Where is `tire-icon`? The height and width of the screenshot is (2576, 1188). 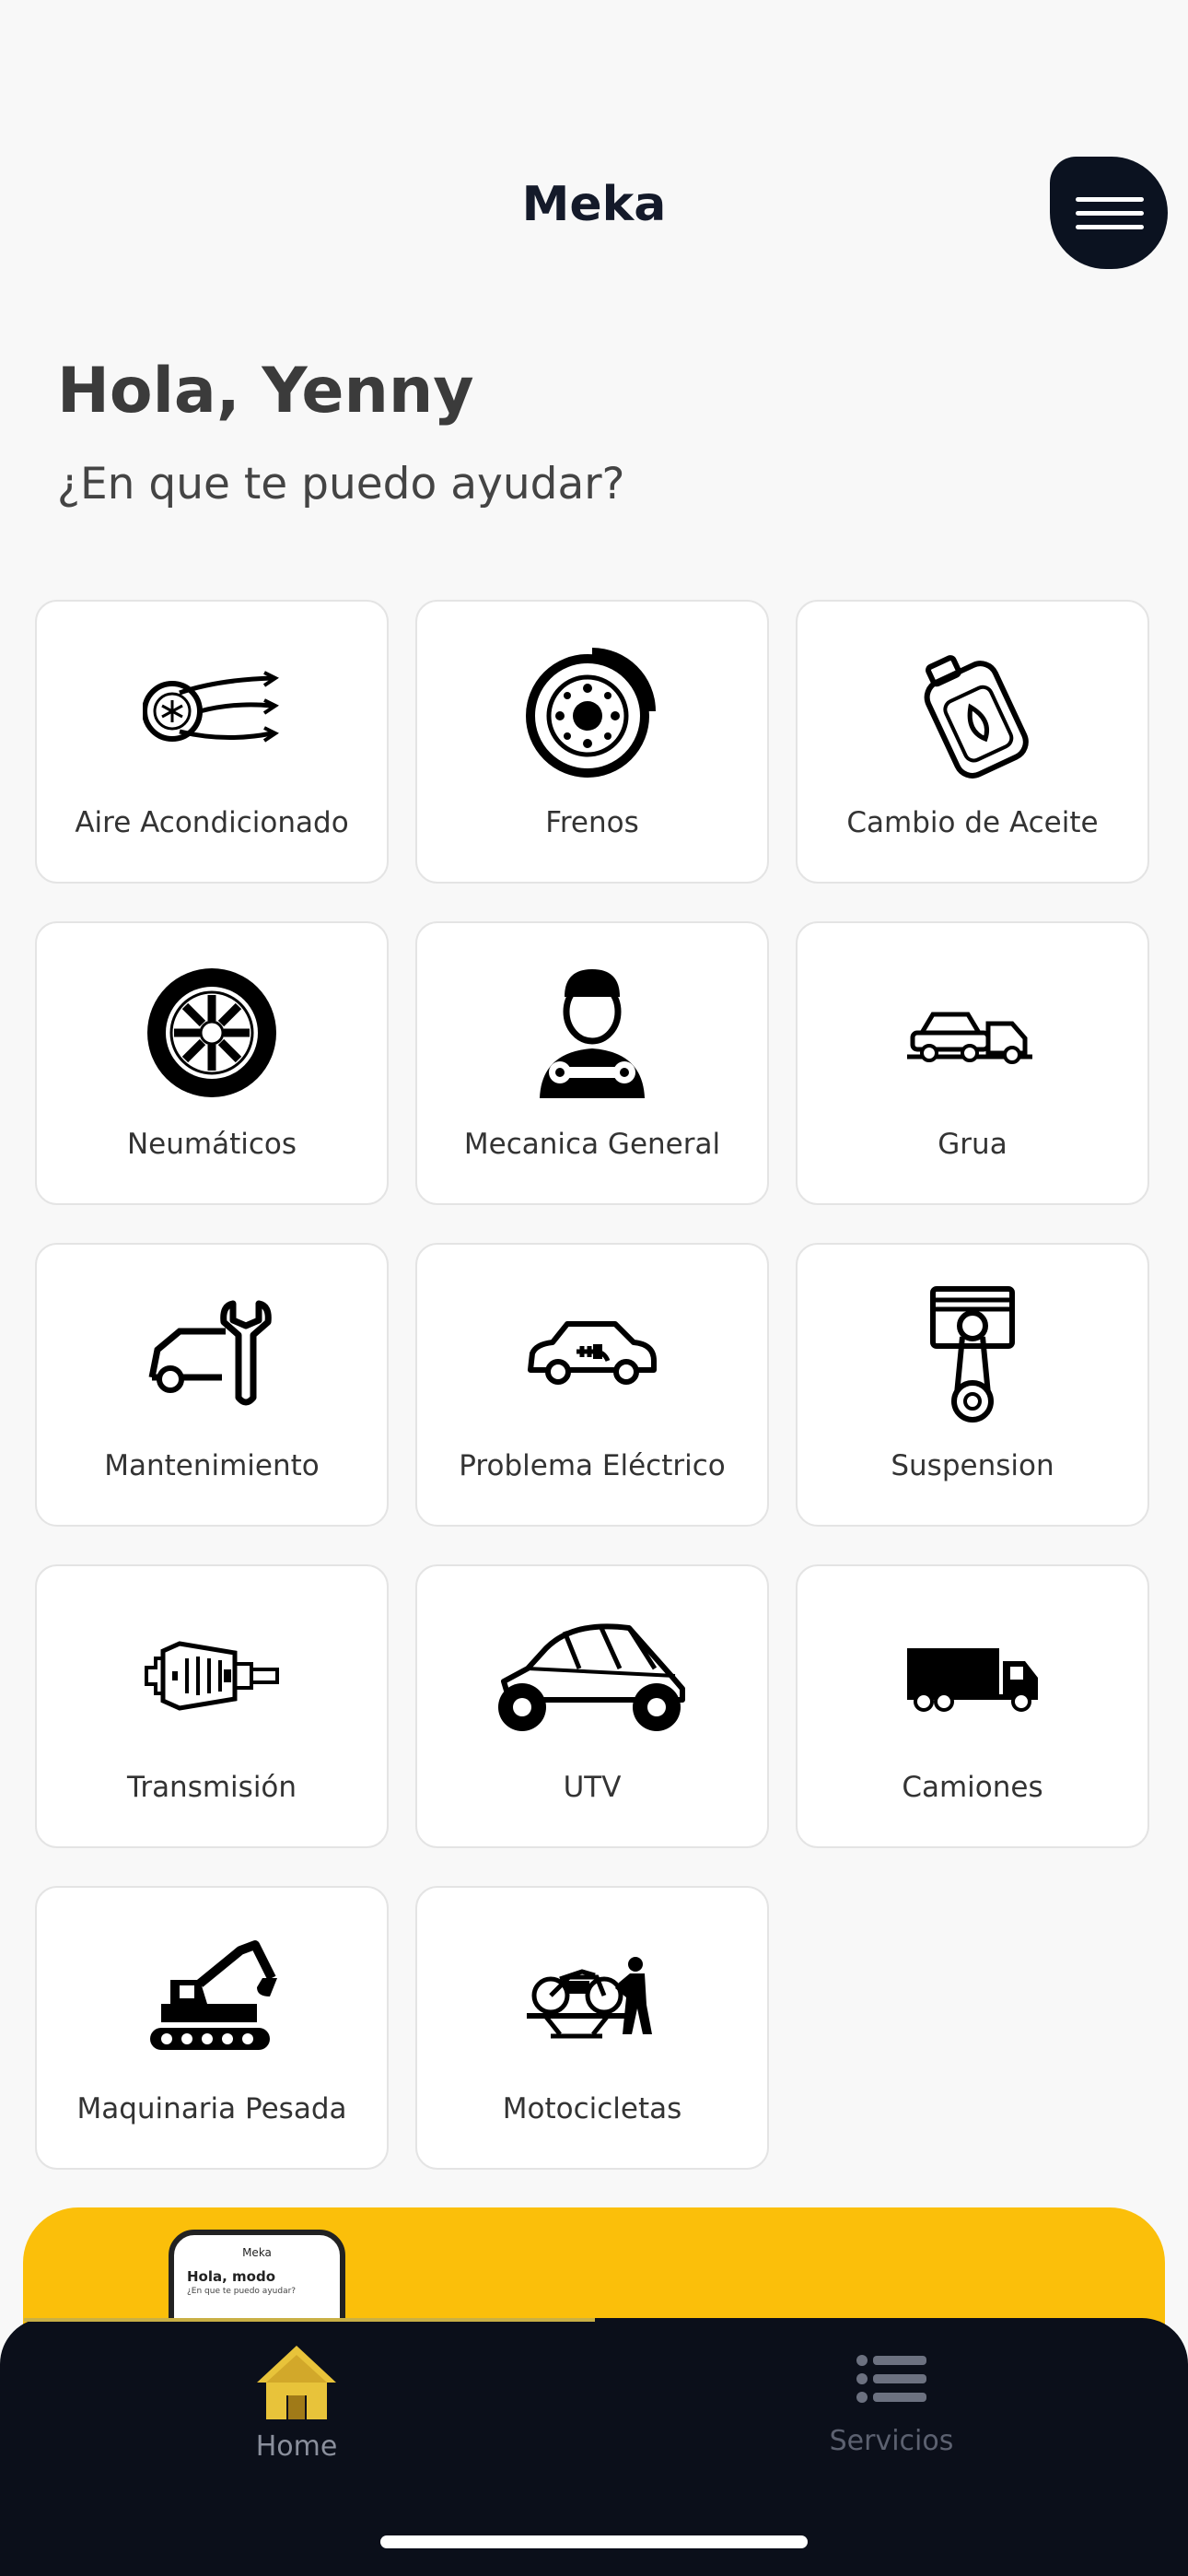
tire-icon is located at coordinates (212, 1033).